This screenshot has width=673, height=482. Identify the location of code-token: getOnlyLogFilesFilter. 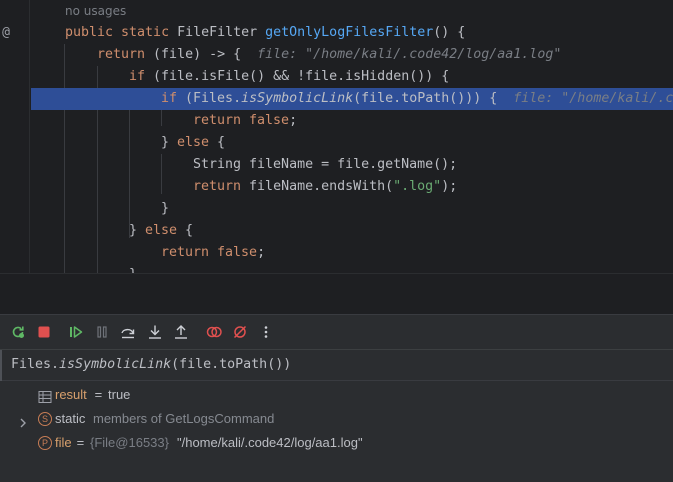
(349, 32).